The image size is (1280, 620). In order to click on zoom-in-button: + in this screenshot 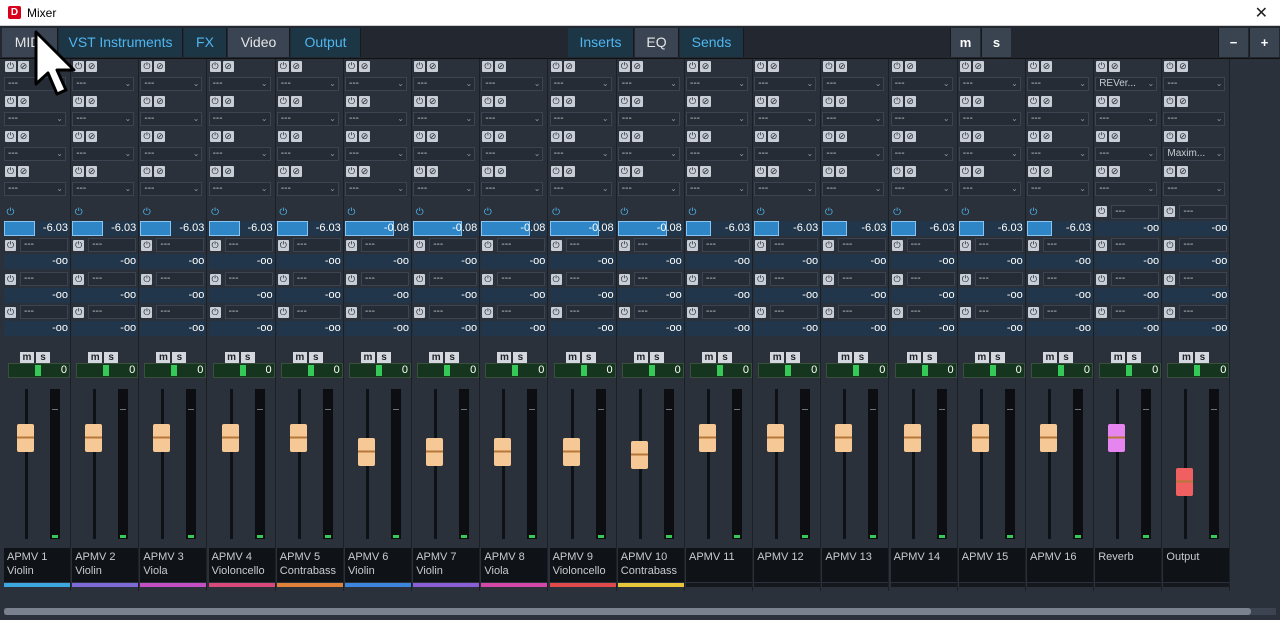, I will do `click(1264, 42)`.